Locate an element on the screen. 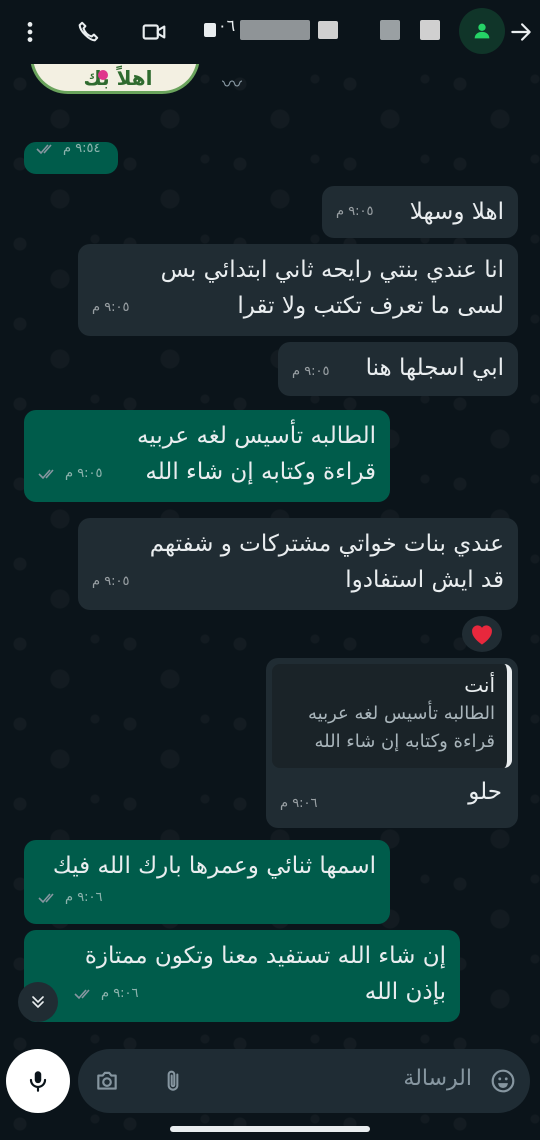  message-text: حلو is located at coordinates (485, 792).